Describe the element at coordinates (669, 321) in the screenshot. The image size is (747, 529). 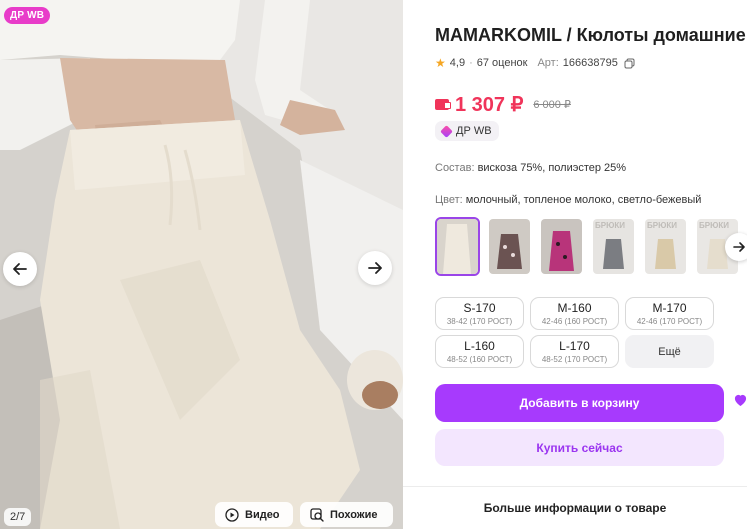
I see `size-sublabel: 42-46 (170 РОСТ)` at that location.